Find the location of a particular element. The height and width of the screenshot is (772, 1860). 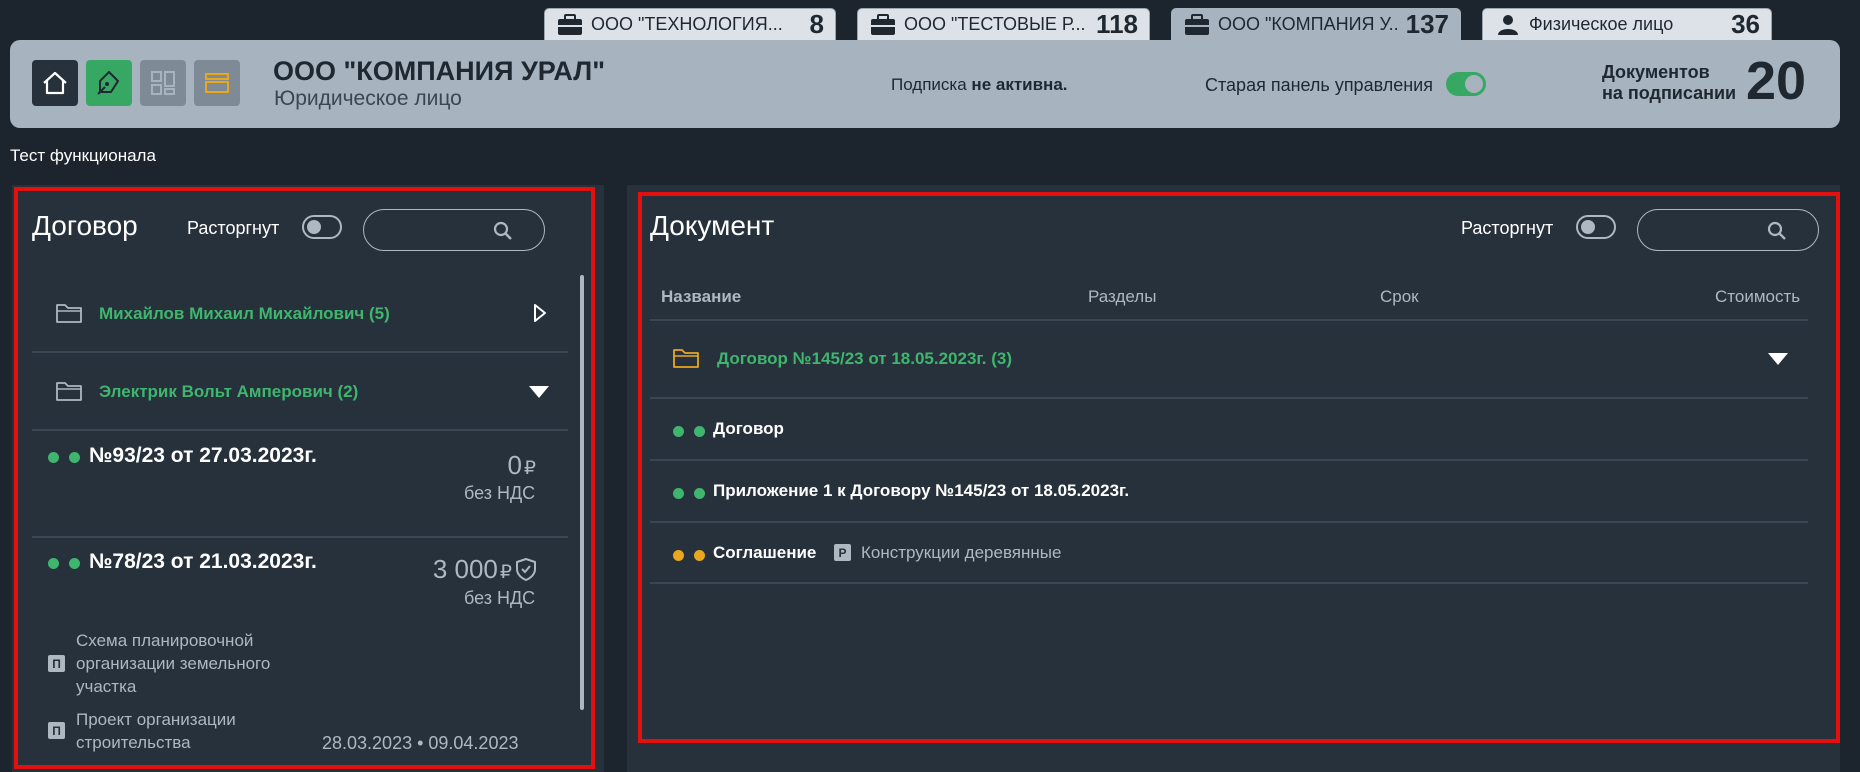

amount-value: 3 000 is located at coordinates (465, 569).